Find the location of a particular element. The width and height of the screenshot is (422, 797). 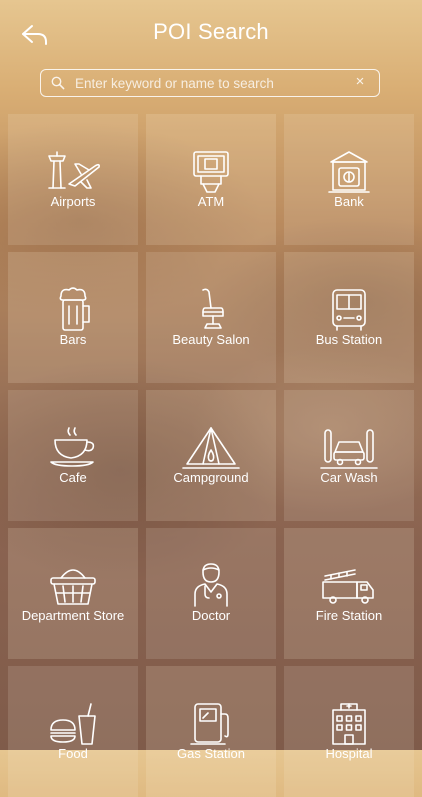

bus-icon is located at coordinates (349, 310).